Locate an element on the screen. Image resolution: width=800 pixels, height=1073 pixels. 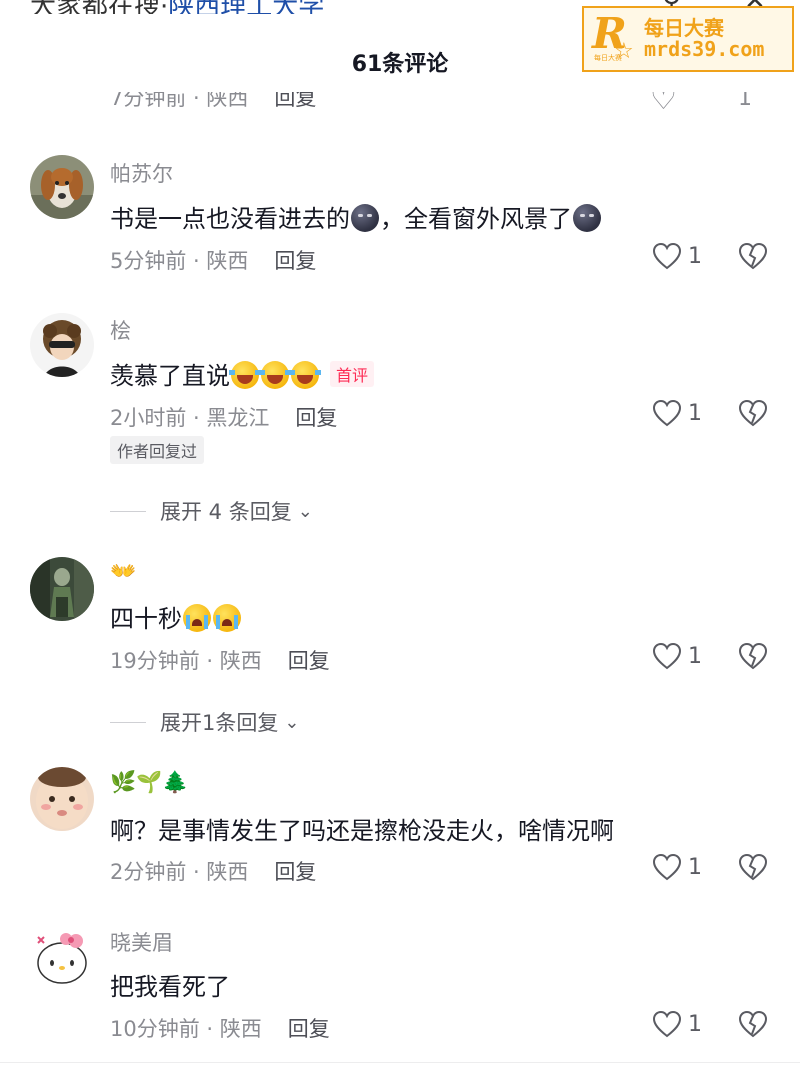
comment-meta: 5分钟前 · 陕西 回复 is located at coordinates (213, 260).